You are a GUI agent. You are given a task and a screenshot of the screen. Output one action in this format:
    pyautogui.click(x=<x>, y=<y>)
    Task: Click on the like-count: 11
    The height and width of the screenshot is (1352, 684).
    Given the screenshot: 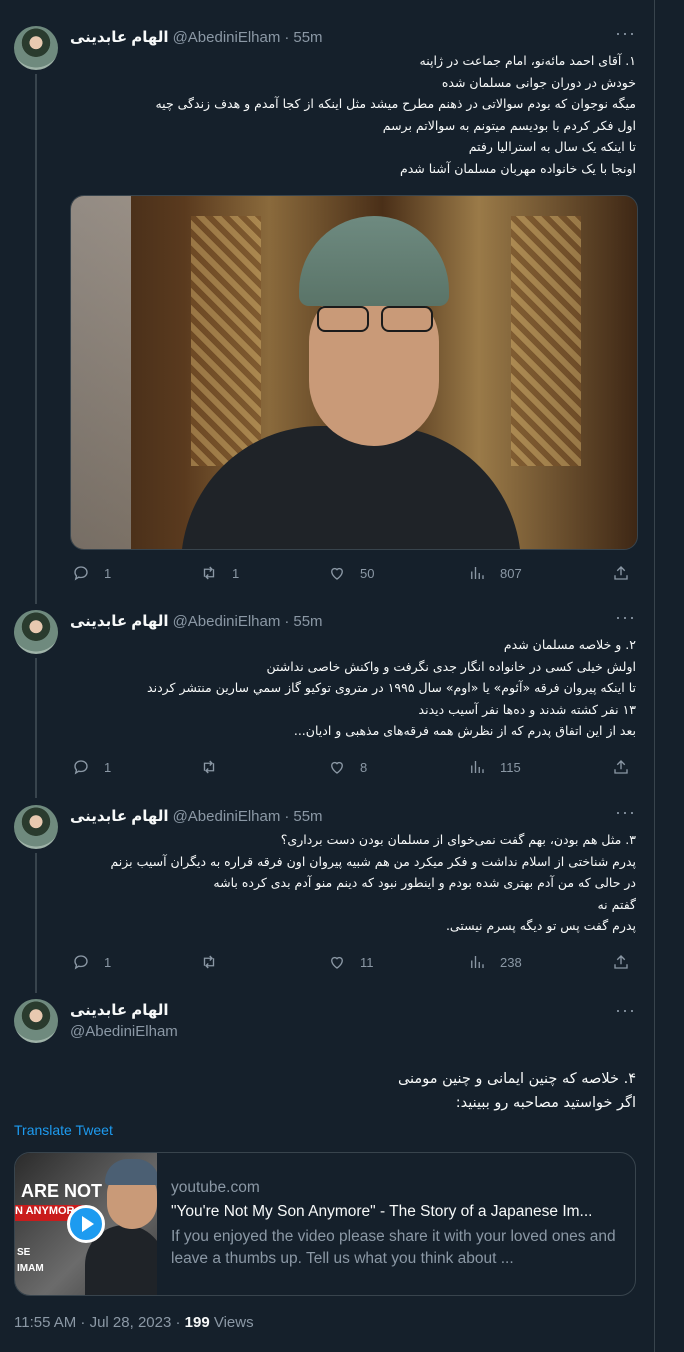 What is the action you would take?
    pyautogui.click(x=367, y=962)
    